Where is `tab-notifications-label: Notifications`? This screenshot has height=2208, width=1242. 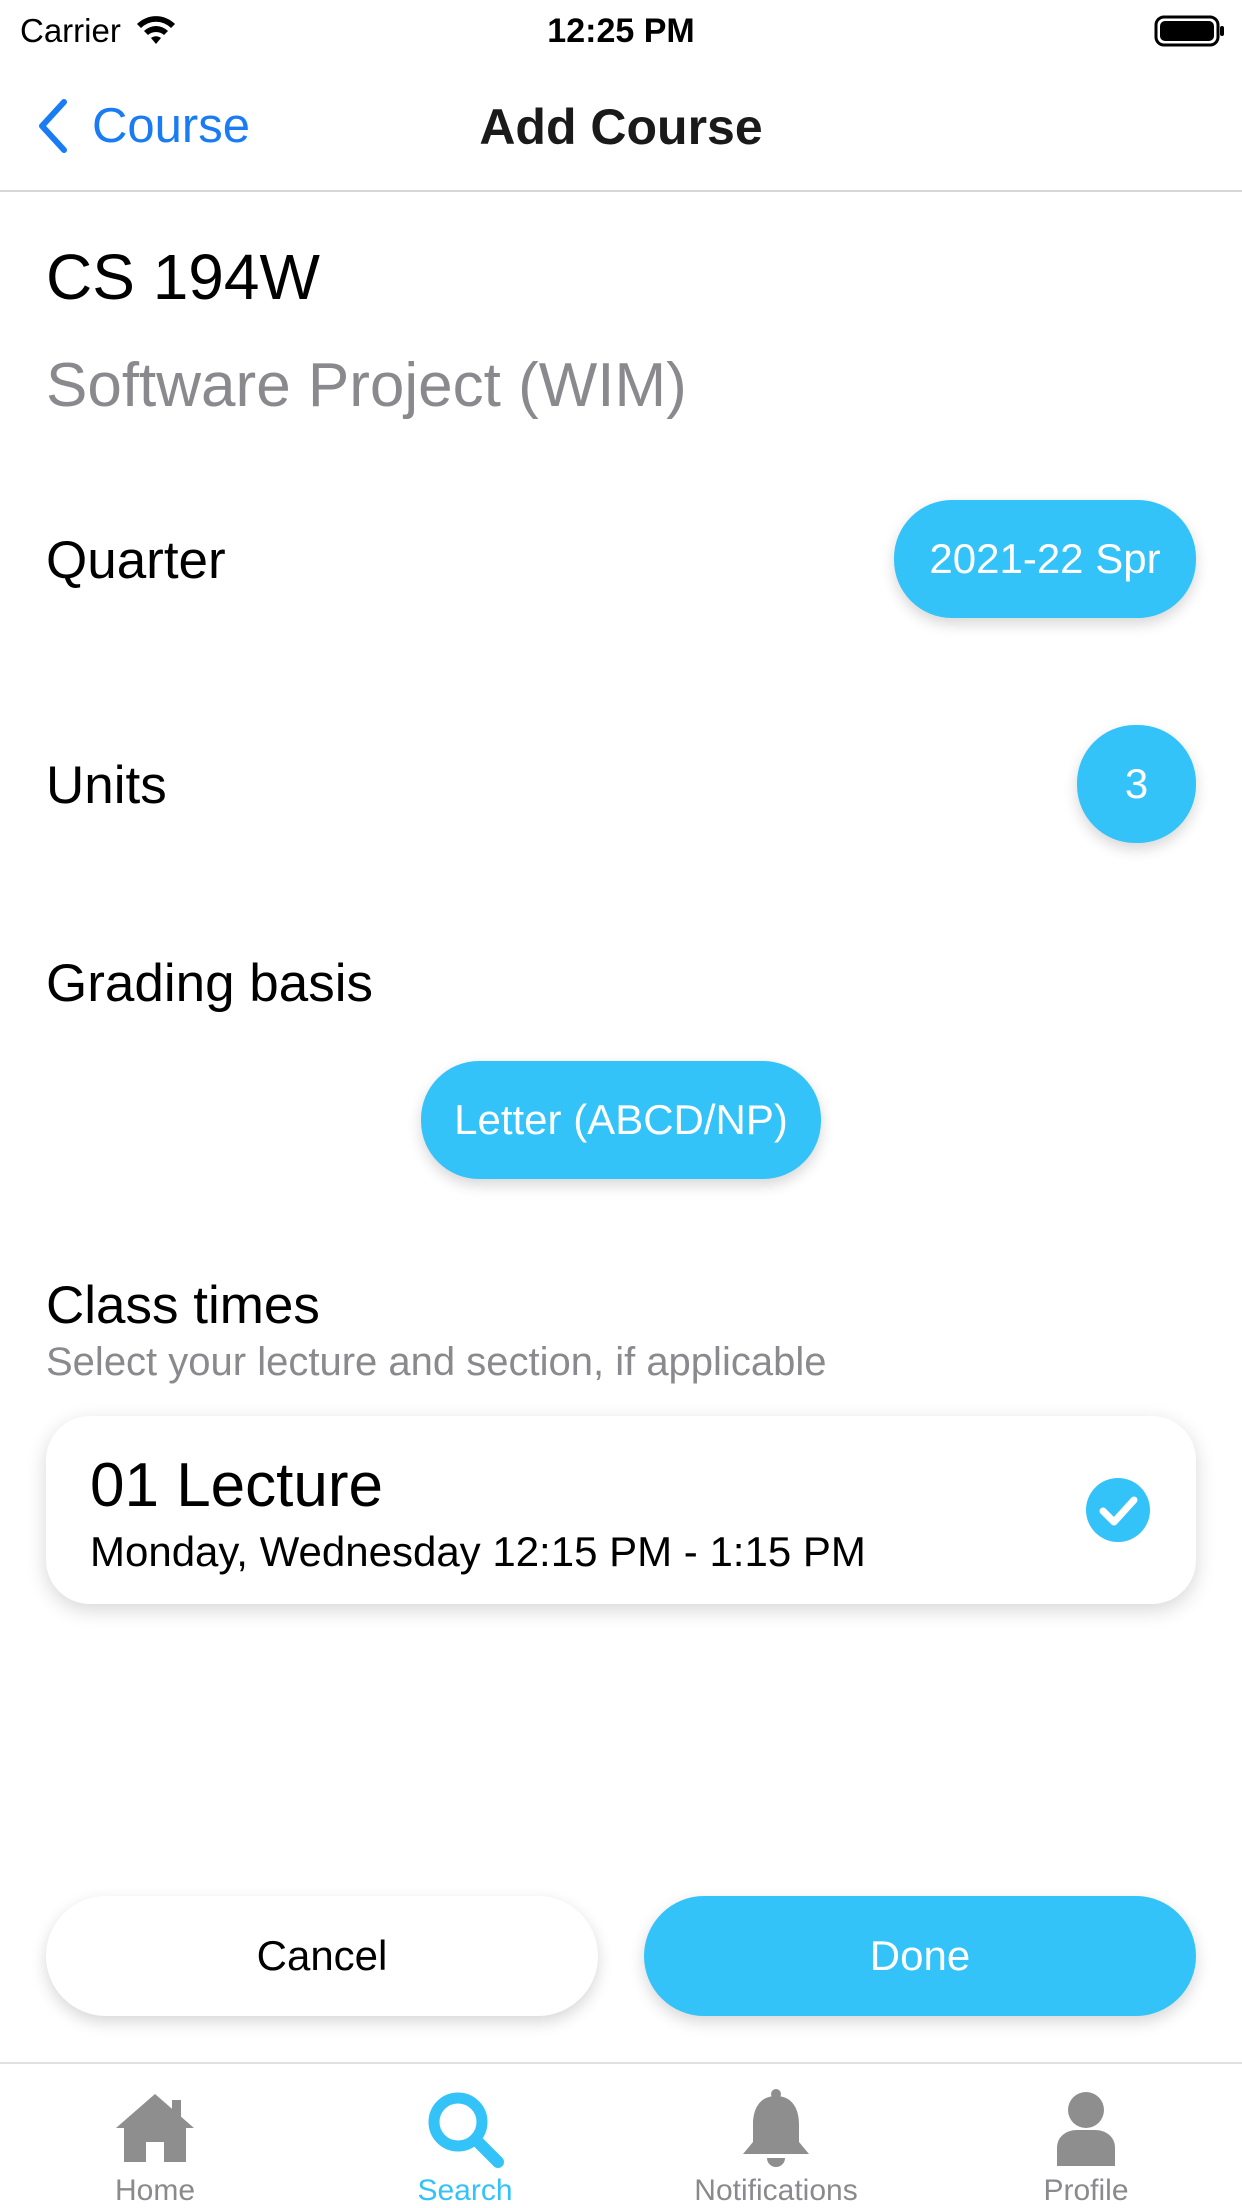
tab-notifications-label: Notifications is located at coordinates (776, 2190).